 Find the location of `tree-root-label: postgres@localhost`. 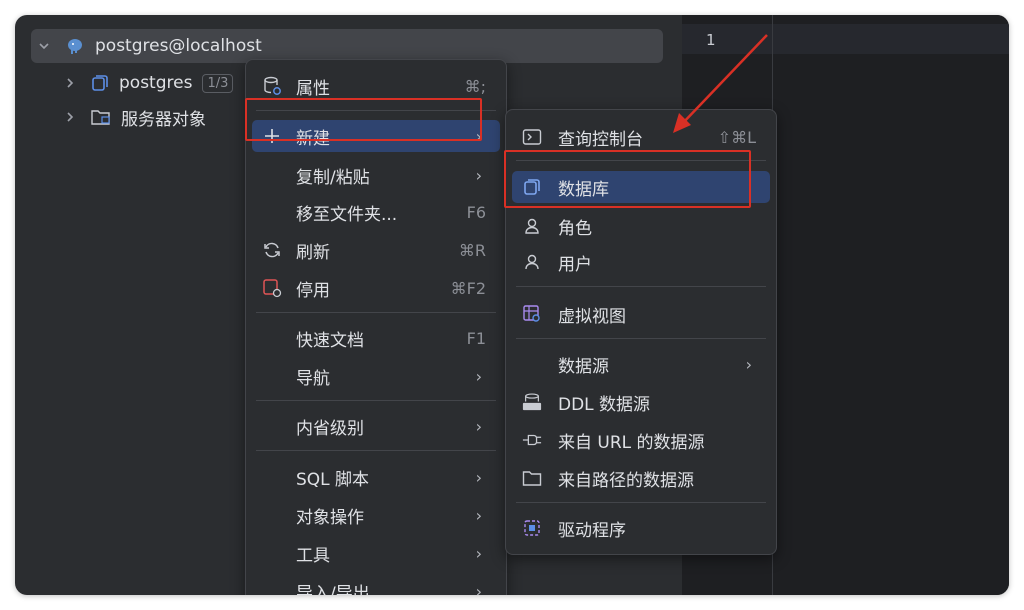

tree-root-label: postgres@localhost is located at coordinates (178, 46).